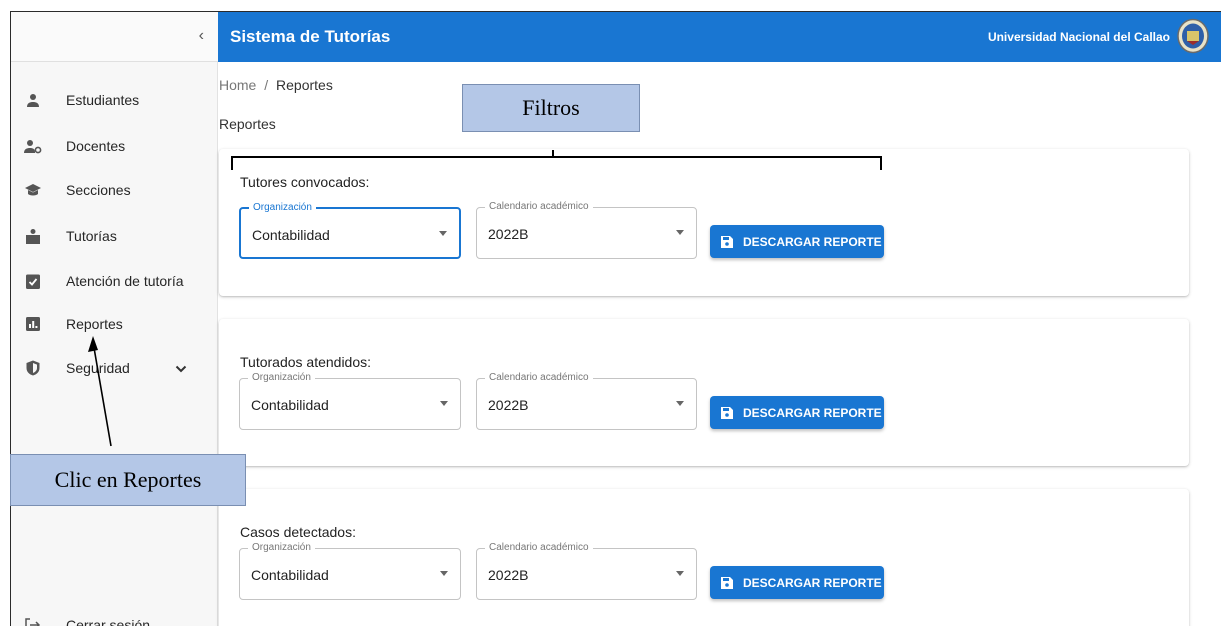 The width and height of the screenshot is (1221, 626). What do you see at coordinates (181, 368) in the screenshot?
I see `chevron-down-icon` at bounding box center [181, 368].